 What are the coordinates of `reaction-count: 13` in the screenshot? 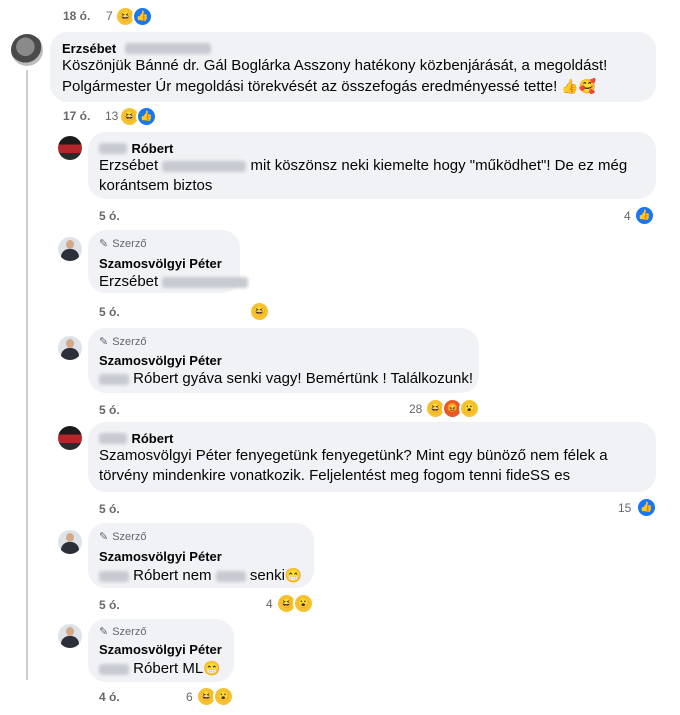 It's located at (111, 116).